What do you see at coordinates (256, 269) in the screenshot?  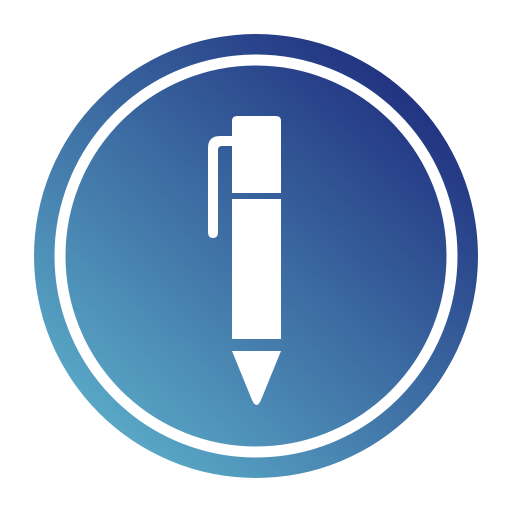 I see `pen-barrel` at bounding box center [256, 269].